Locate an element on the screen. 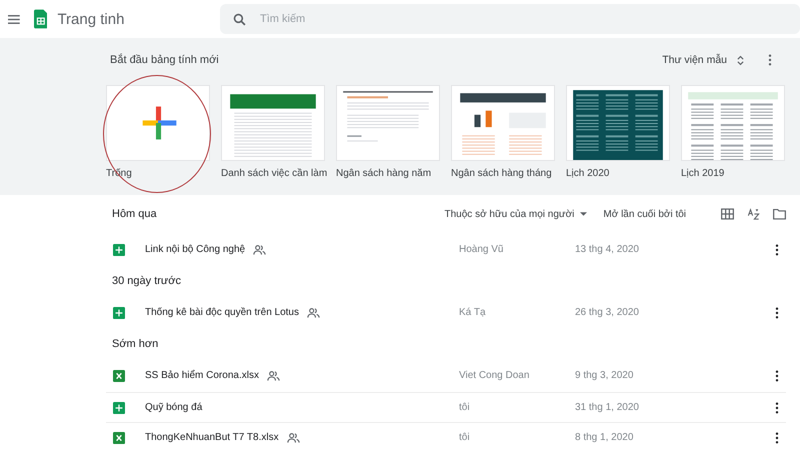  app-title: Trang tinh is located at coordinates (91, 19).